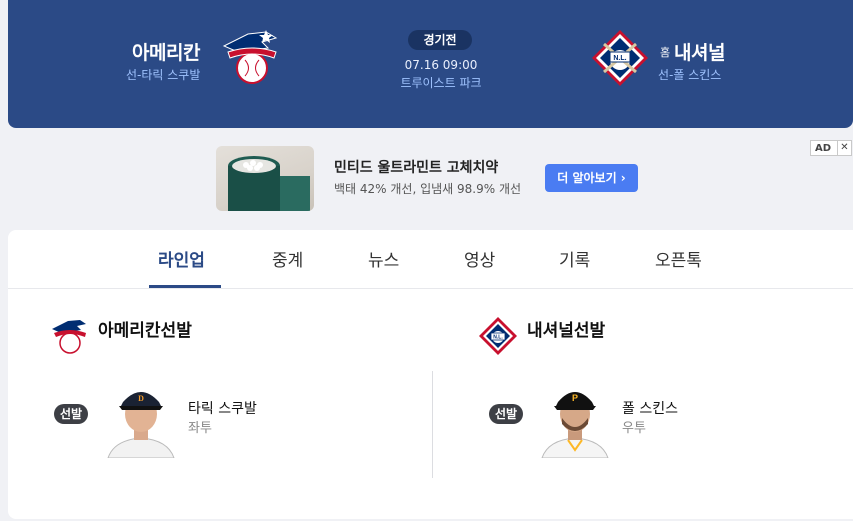 The image size is (853, 521). What do you see at coordinates (441, 82) in the screenshot?
I see `stadium-link: 트루이스트 파크` at bounding box center [441, 82].